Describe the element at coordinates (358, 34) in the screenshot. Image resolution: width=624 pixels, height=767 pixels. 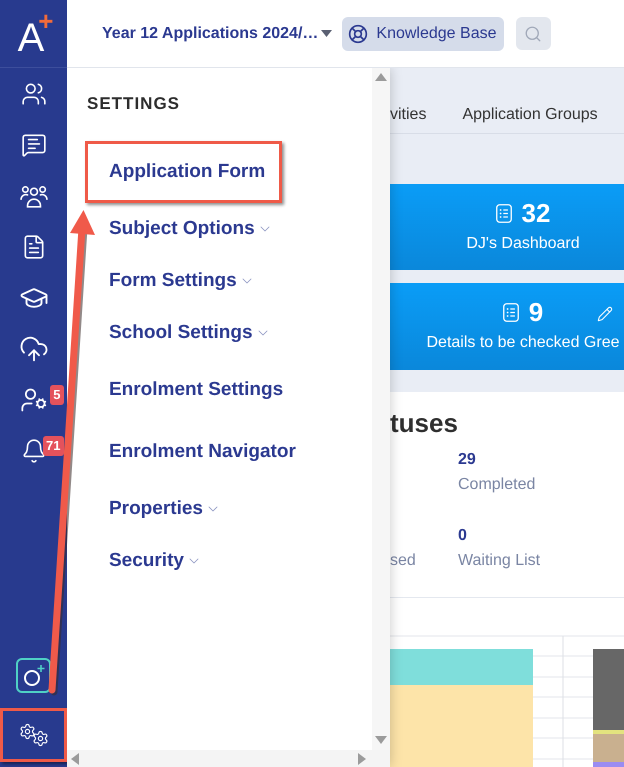
I see `lifebuoy-icon` at that location.